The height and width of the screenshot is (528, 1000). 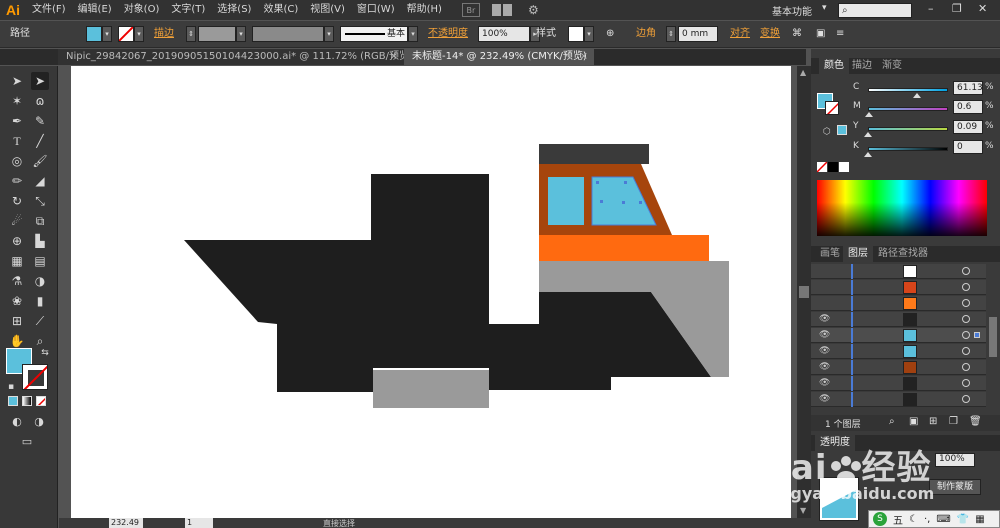 I want to click on fill-swatch, so click(x=94, y=34).